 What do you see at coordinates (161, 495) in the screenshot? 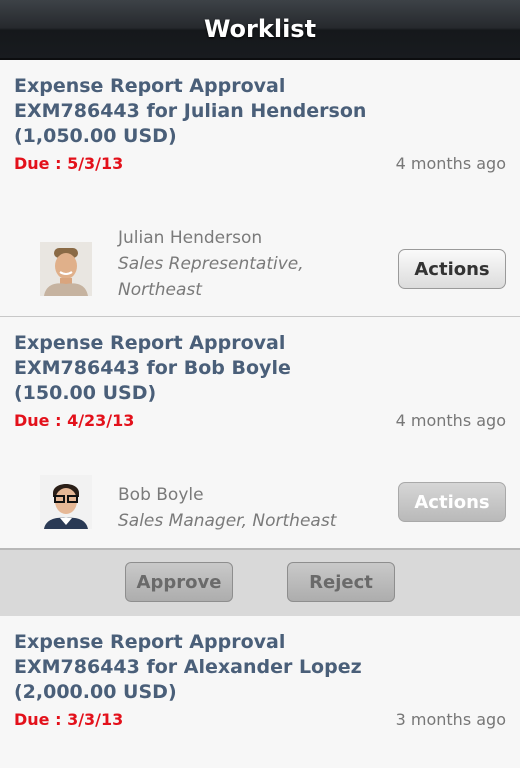
I see `person-name: Bob Boyle` at bounding box center [161, 495].